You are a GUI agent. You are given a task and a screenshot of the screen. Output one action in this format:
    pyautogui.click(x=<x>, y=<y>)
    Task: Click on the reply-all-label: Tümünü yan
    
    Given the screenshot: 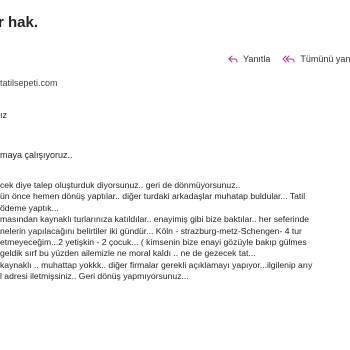 What is the action you would take?
    pyautogui.click(x=325, y=59)
    